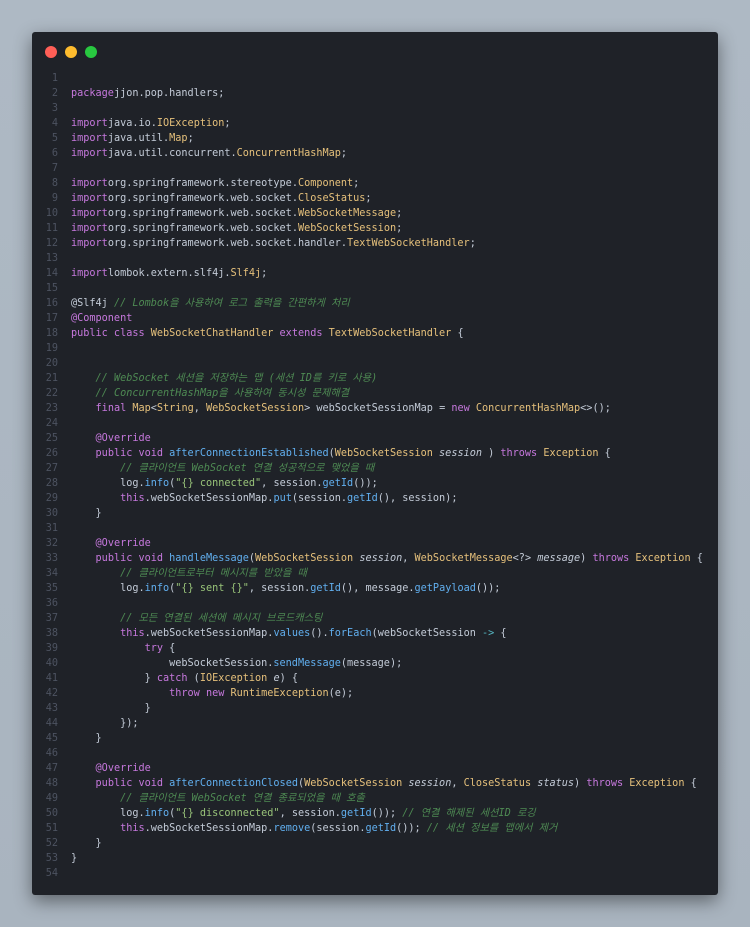  What do you see at coordinates (307, 558) in the screenshot?
I see `code-token: WebSocketSession` at bounding box center [307, 558].